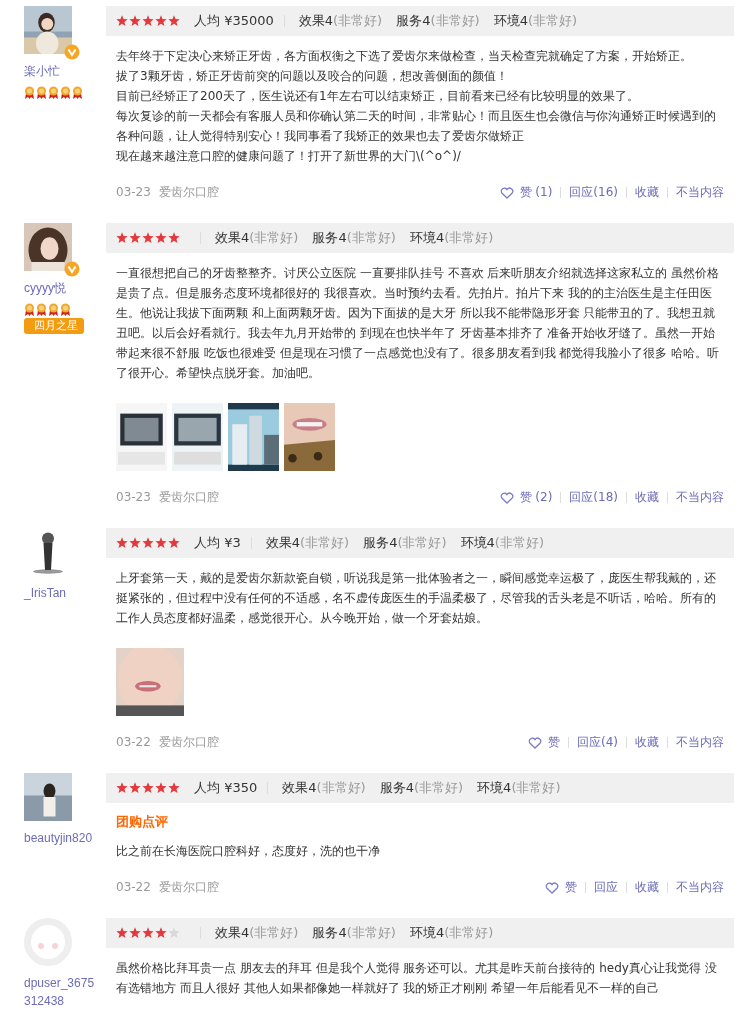 The image size is (744, 1011). What do you see at coordinates (420, 822) in the screenshot?
I see `review-tag: 团购点评` at bounding box center [420, 822].